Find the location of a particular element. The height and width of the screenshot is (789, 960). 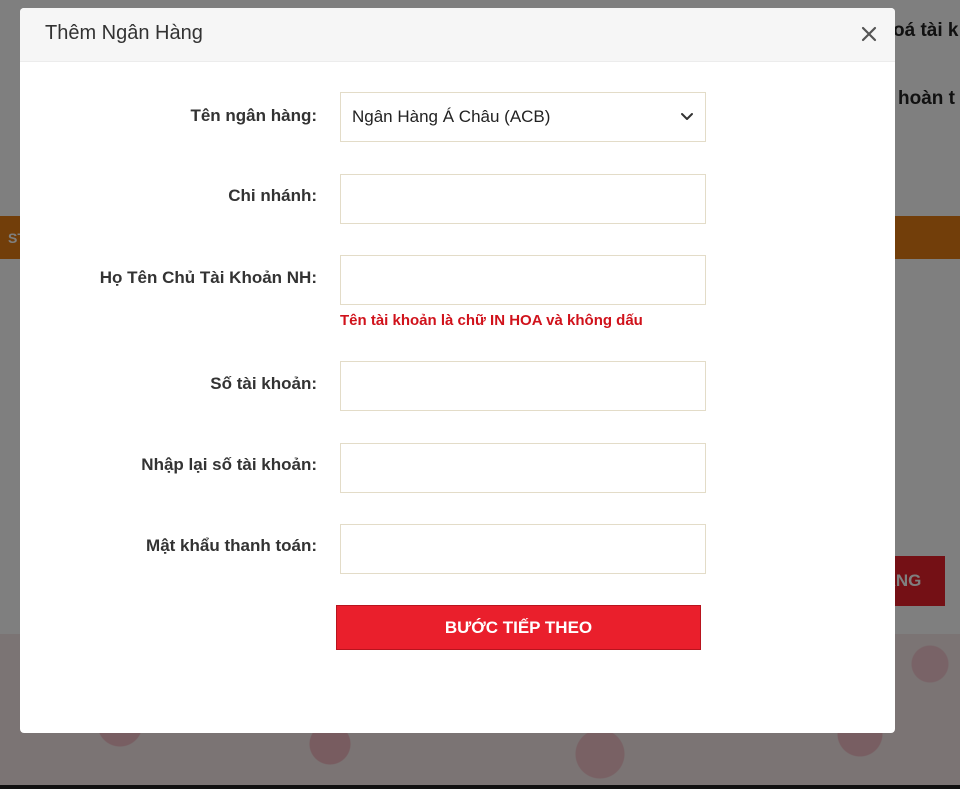

confirm-account-number-input is located at coordinates (523, 468).